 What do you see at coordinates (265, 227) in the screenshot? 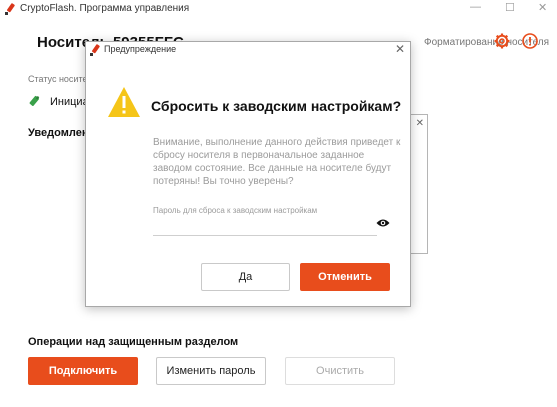
I see `reset-password-input` at bounding box center [265, 227].